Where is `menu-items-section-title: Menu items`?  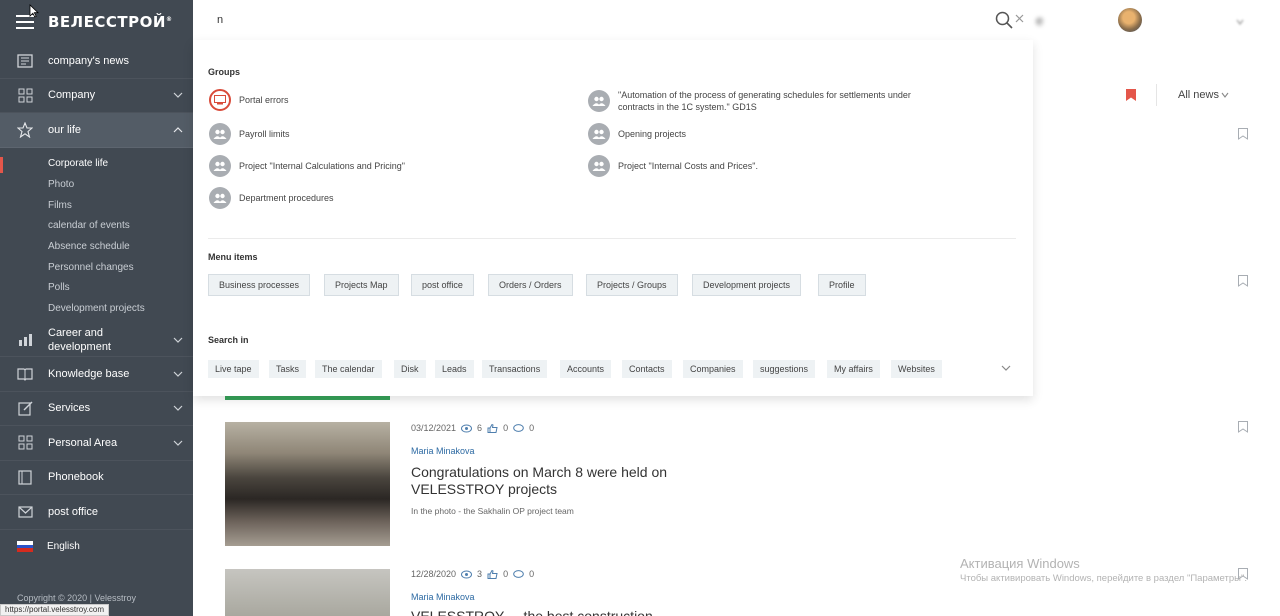
menu-items-section-title: Menu items is located at coordinates (233, 257).